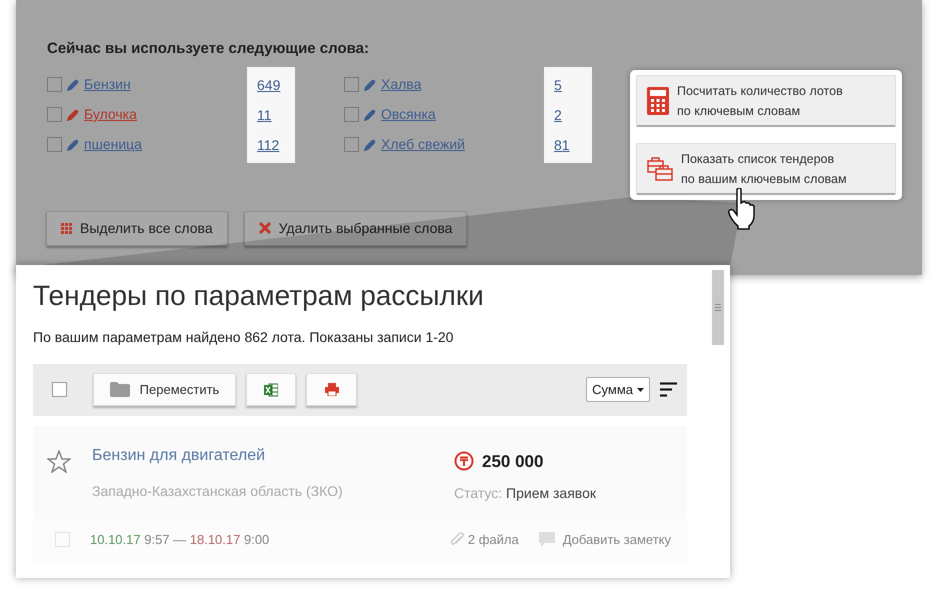 The height and width of the screenshot is (595, 939). What do you see at coordinates (766, 101) in the screenshot?
I see `action-button: Посчитать количество лотов по ключевым словам` at bounding box center [766, 101].